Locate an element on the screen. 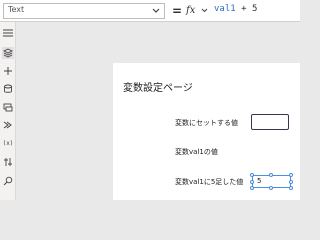  equals-sign: = is located at coordinates (177, 11).